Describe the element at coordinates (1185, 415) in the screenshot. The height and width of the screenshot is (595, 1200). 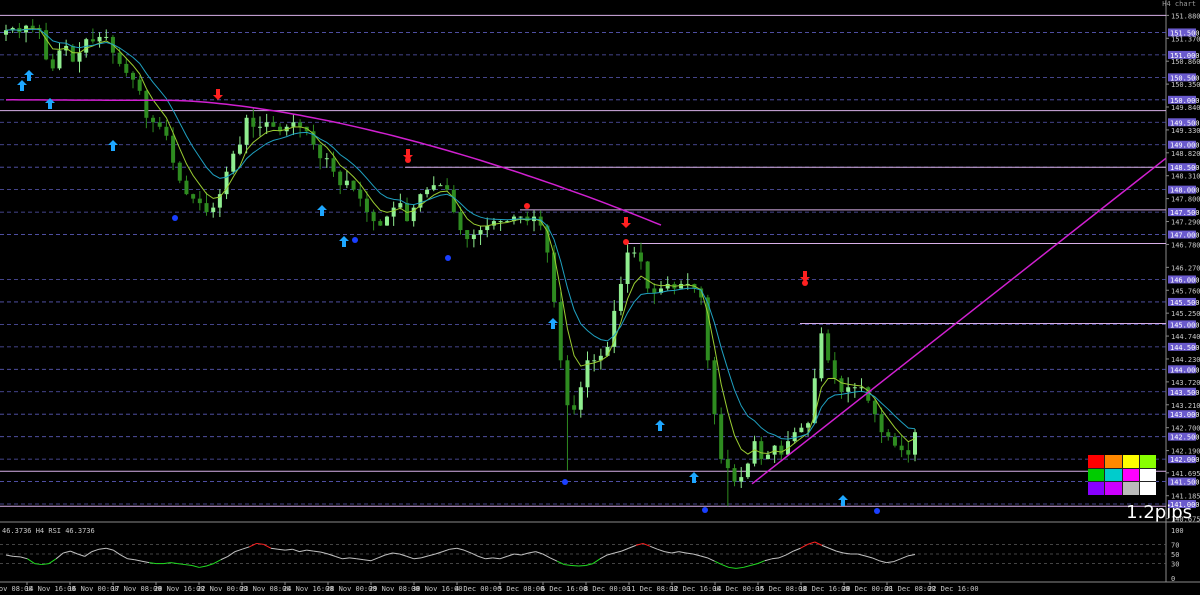
I see `price-tag-label: 143.000` at that location.